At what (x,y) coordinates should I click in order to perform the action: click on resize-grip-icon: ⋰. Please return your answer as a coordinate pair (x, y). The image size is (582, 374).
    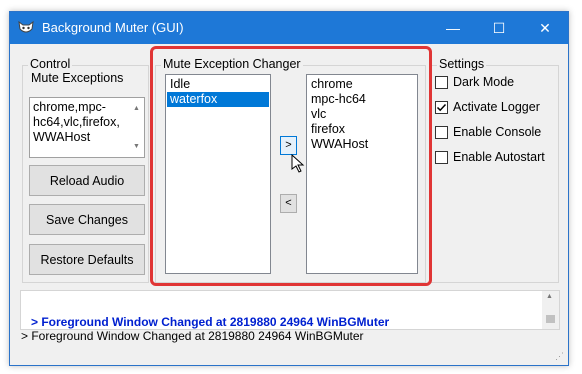
    Looking at the image, I should click on (559, 356).